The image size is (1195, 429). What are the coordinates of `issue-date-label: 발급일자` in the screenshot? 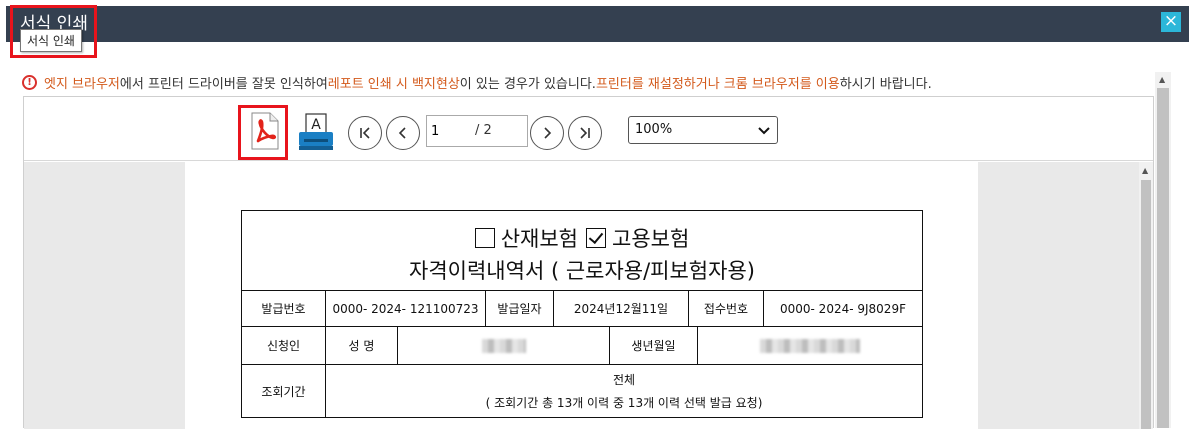 It's located at (520, 308).